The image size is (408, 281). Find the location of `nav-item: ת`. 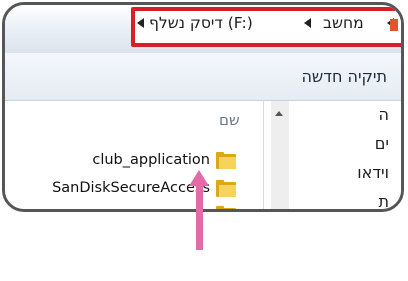

nav-item: ת is located at coordinates (383, 200).